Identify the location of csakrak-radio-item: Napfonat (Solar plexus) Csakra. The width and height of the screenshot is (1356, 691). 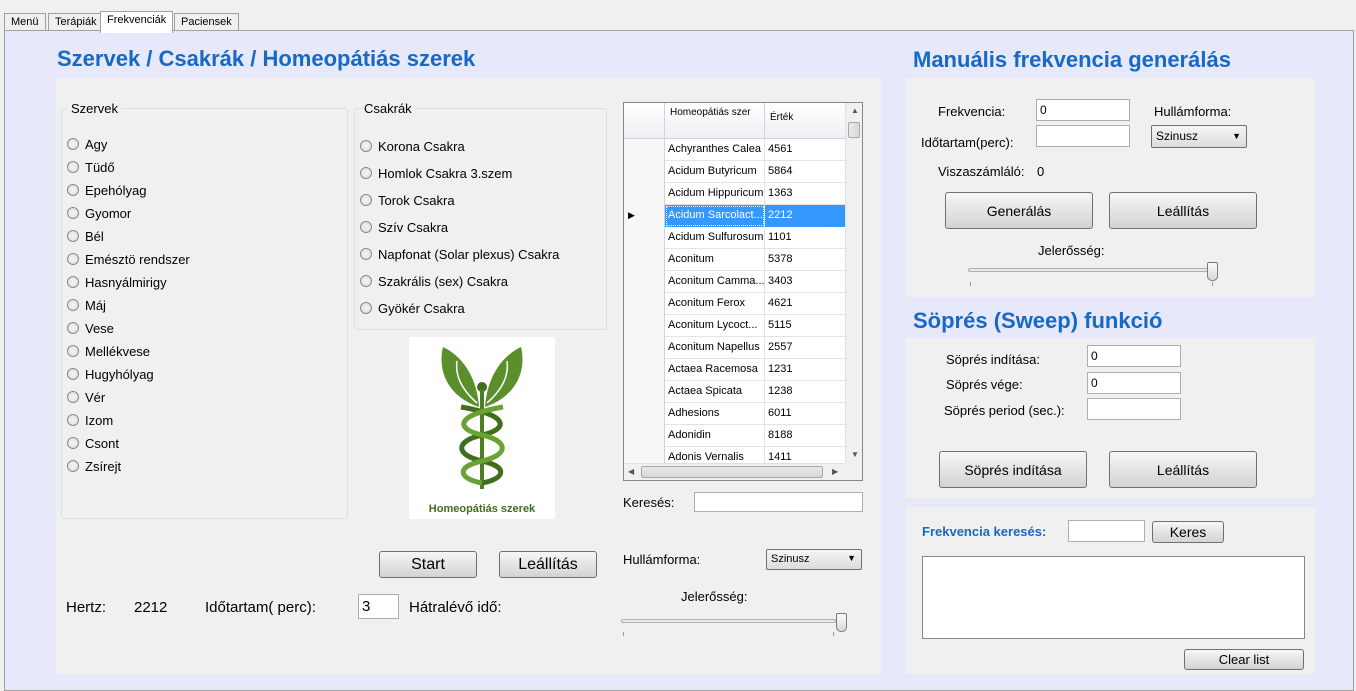
(459, 254).